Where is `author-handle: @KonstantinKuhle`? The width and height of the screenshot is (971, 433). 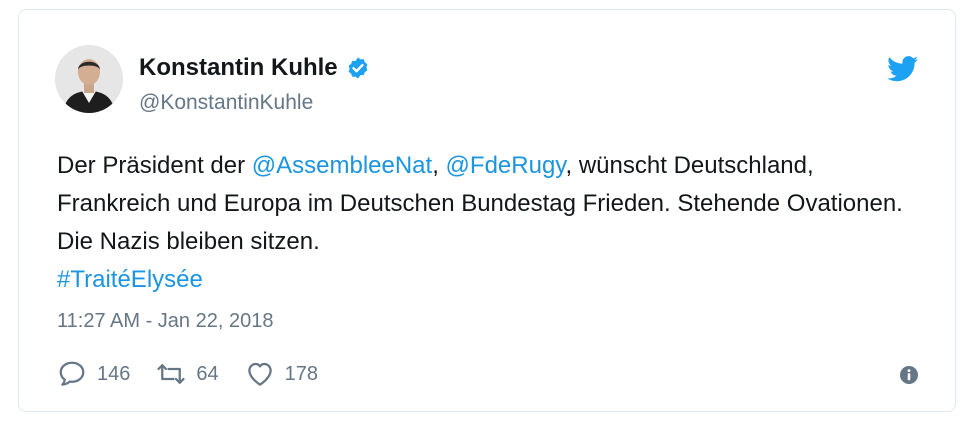 author-handle: @KonstantinKuhle is located at coordinates (226, 103).